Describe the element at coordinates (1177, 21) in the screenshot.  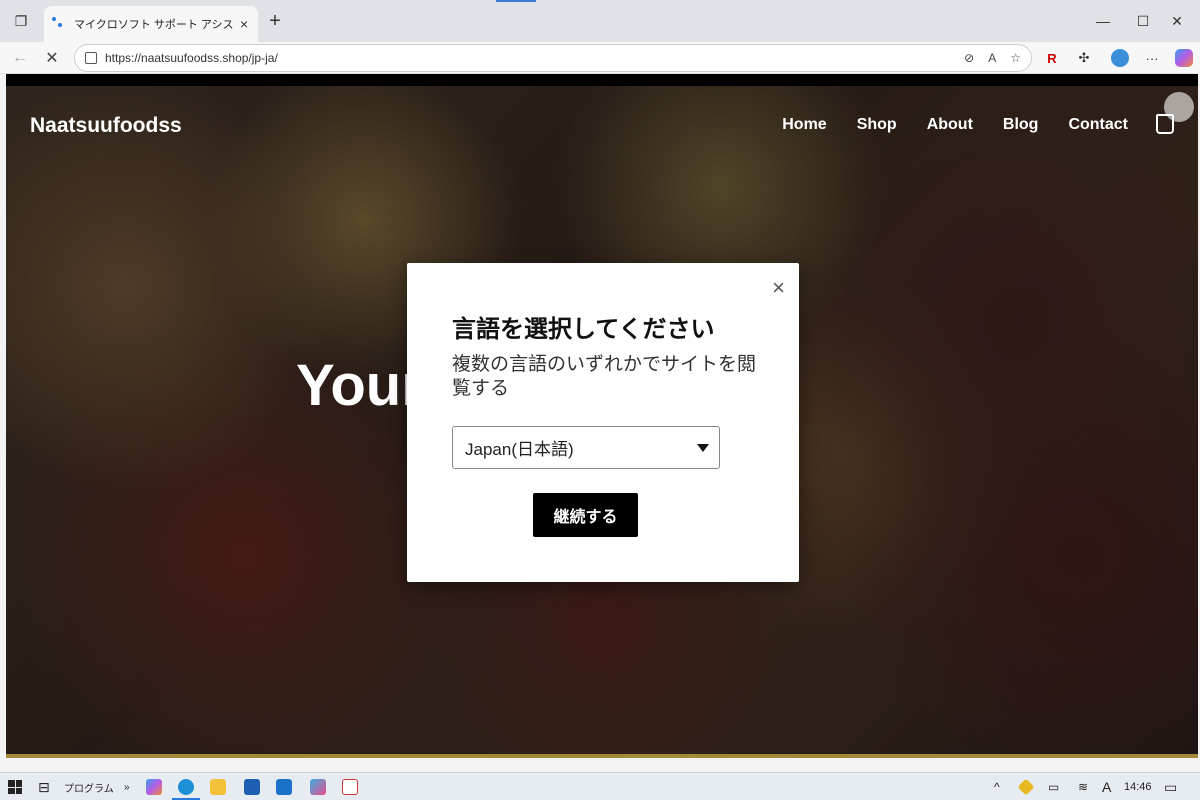
I see `window-close-button: ✕` at that location.